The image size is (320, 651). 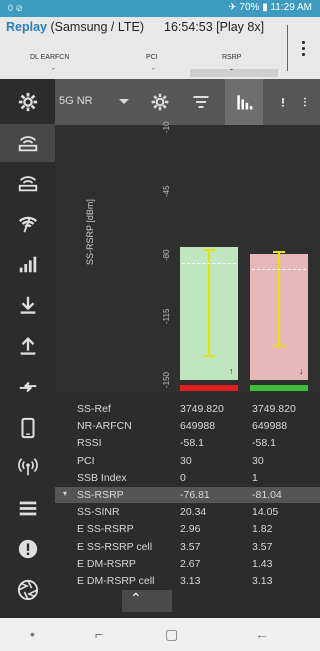 What do you see at coordinates (187, 426) in the screenshot?
I see `table-row: NR-ARFCN 649988 649988` at bounding box center [187, 426].